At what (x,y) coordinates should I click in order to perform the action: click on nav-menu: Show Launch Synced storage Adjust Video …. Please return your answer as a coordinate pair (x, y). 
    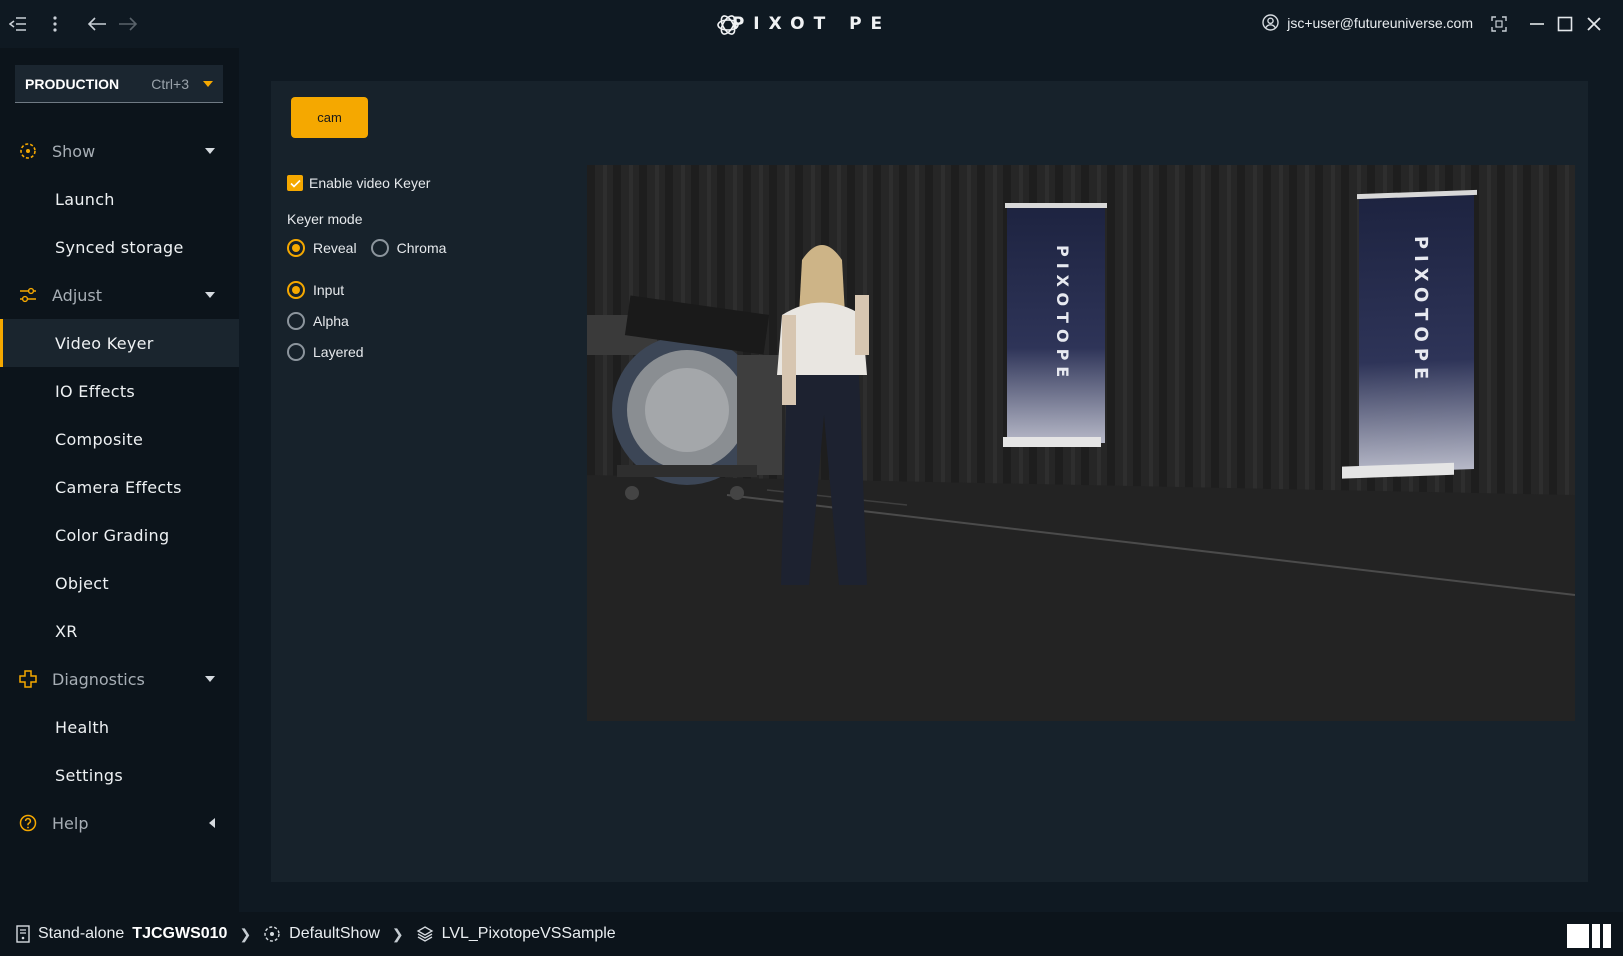
    Looking at the image, I should click on (119, 487).